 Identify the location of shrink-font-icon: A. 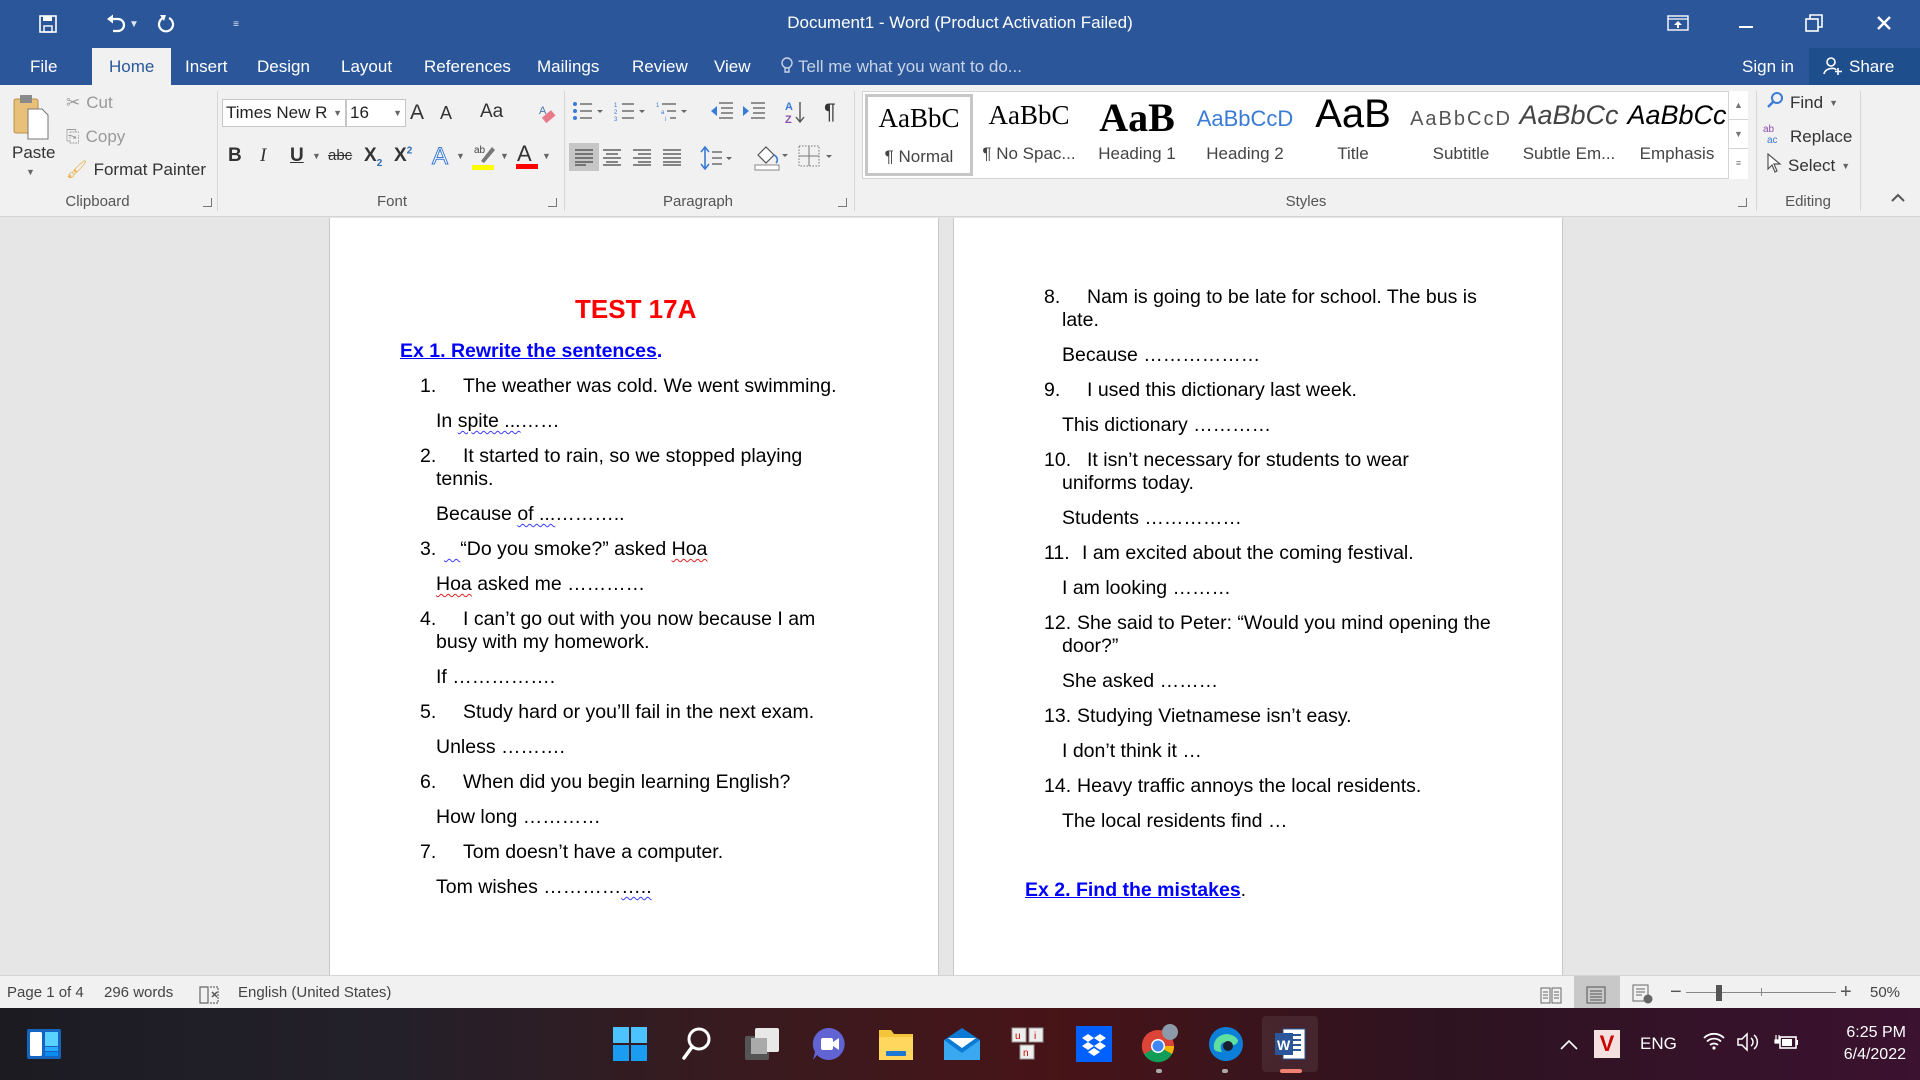
(446, 113).